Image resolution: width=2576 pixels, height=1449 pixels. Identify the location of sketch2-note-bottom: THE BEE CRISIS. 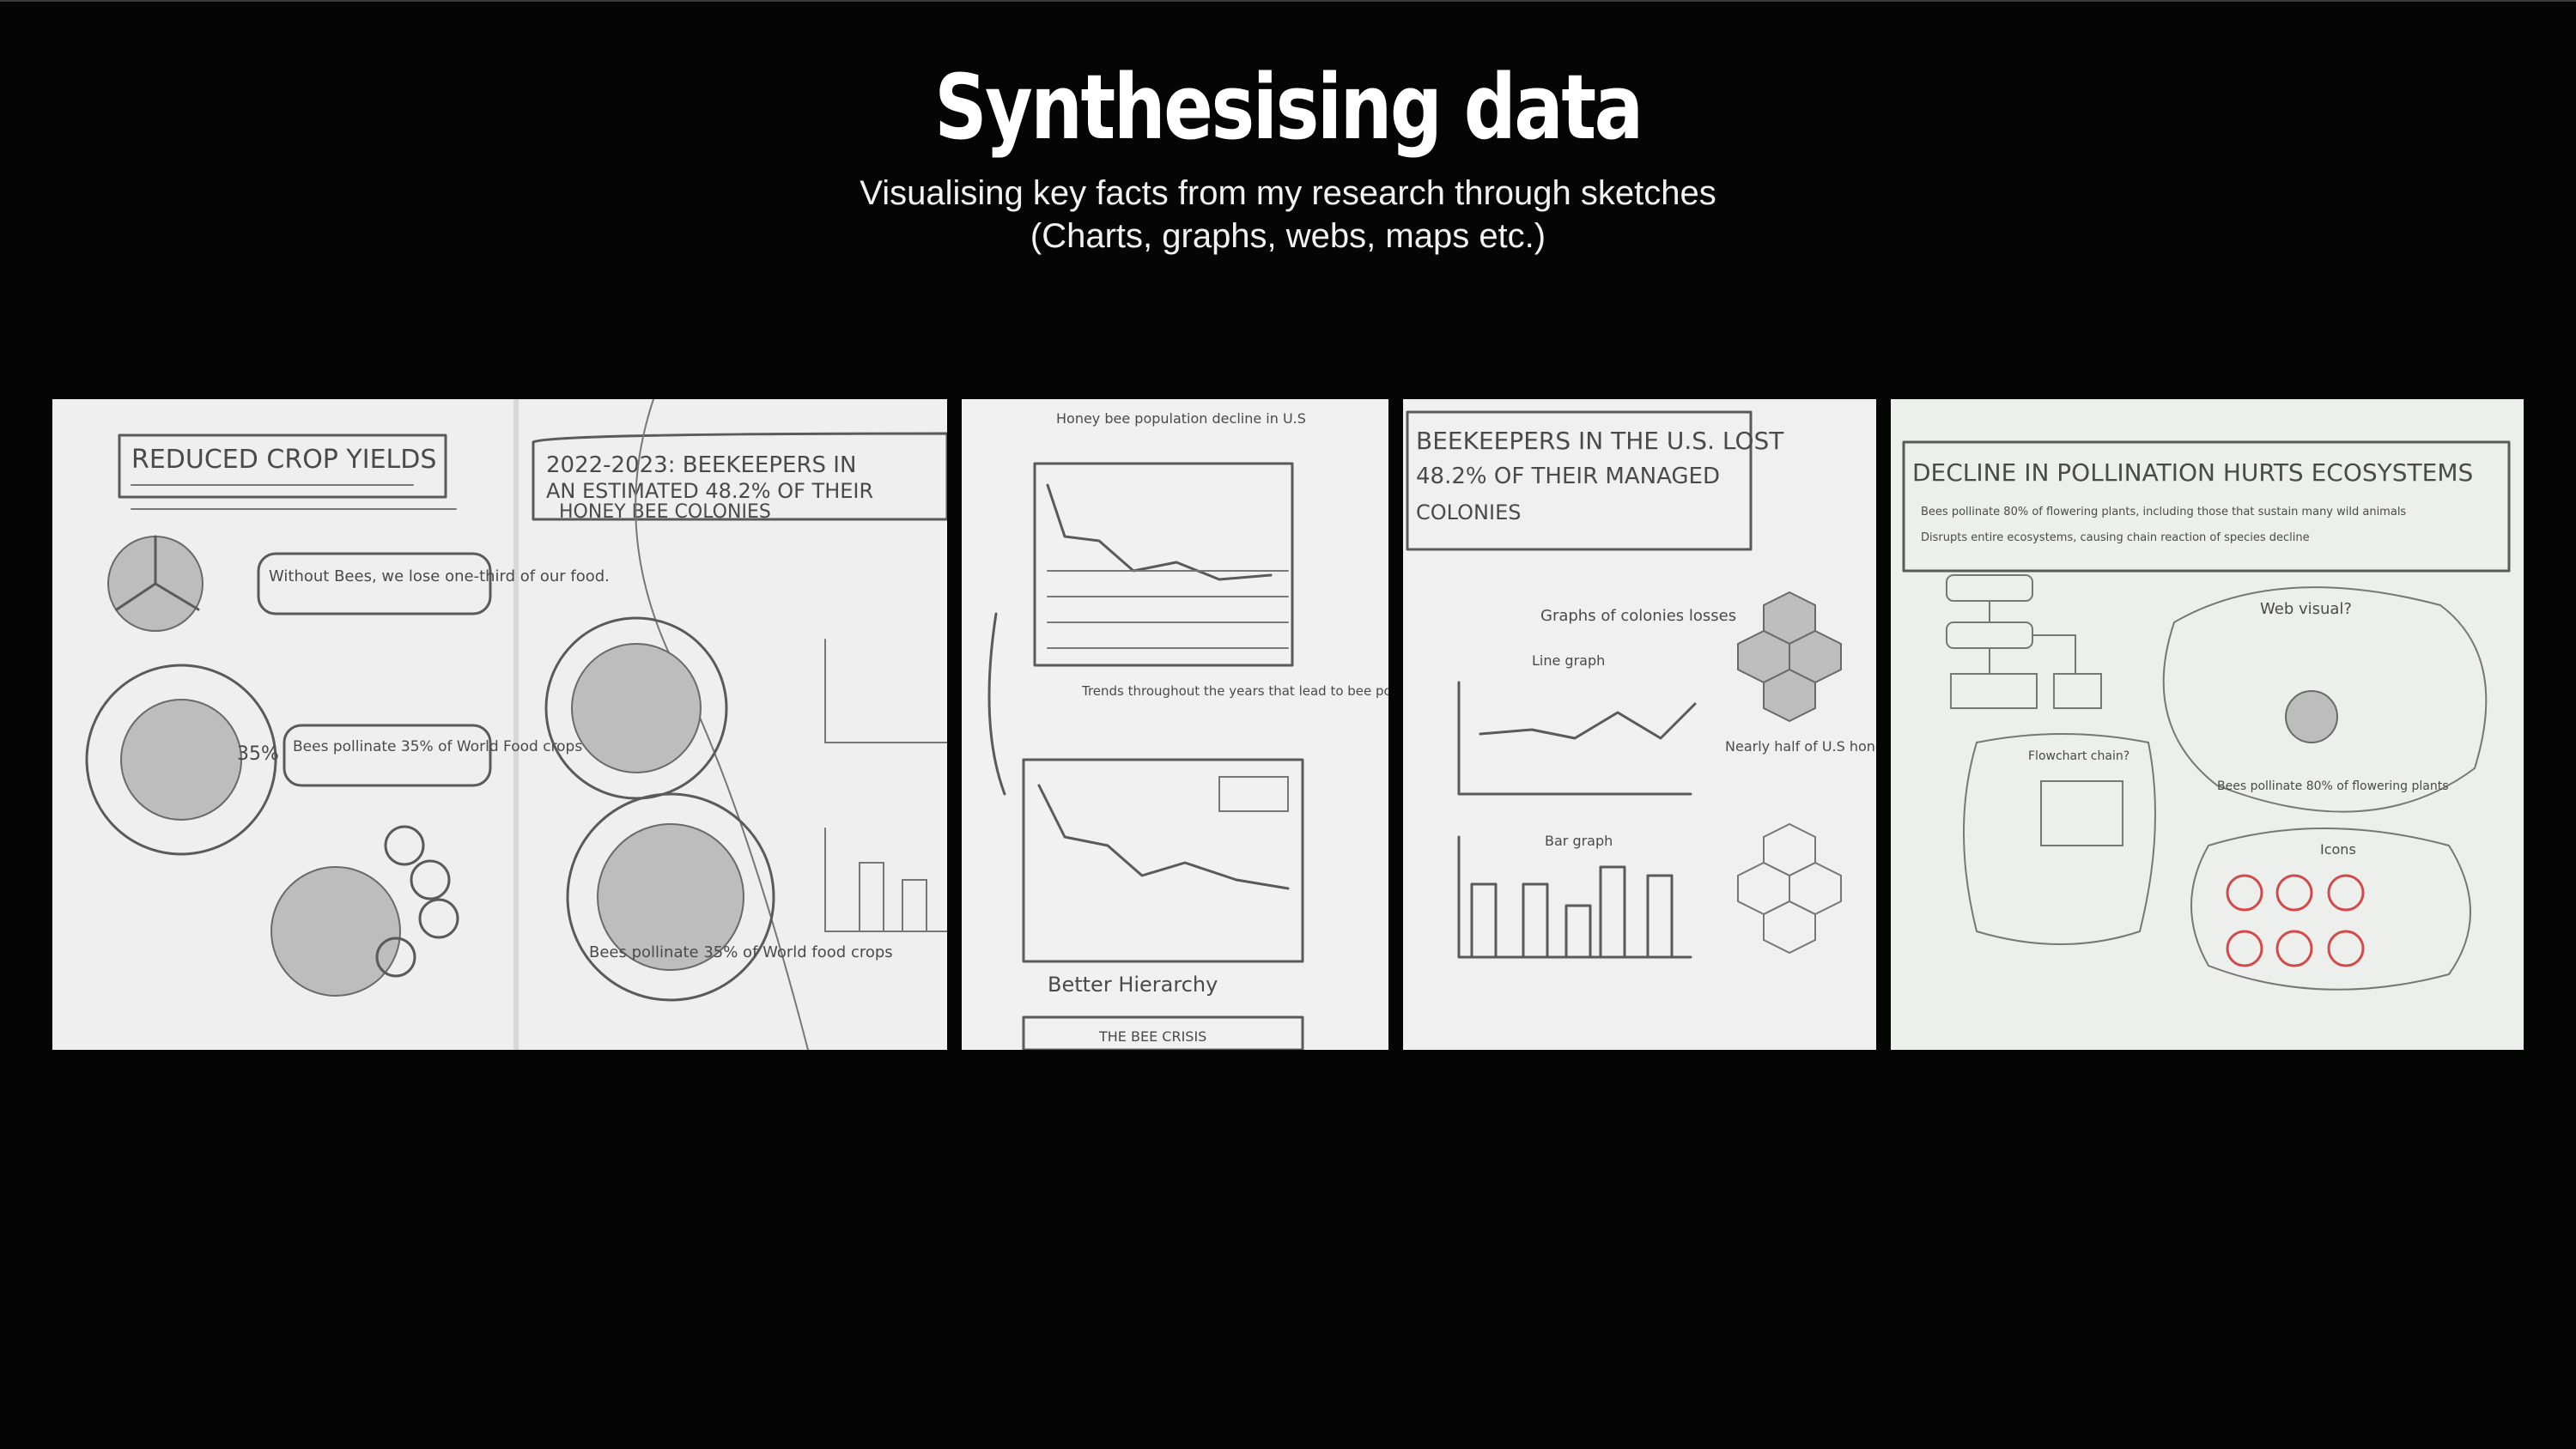
(1152, 1036).